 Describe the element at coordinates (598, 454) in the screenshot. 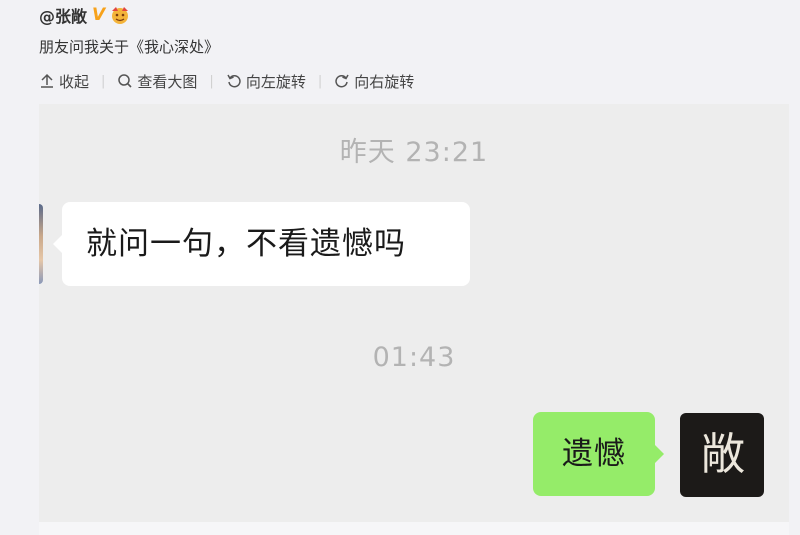

I see `outgoing-message-bubble: 遗憾` at that location.